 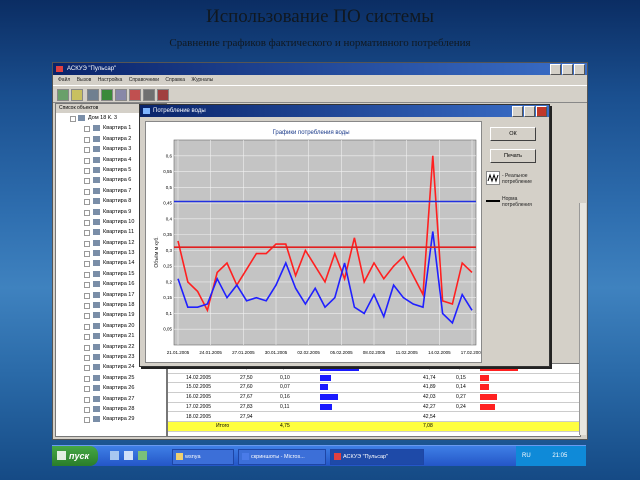 I want to click on tree-item-label: Квартира 3, so click(x=117, y=149).